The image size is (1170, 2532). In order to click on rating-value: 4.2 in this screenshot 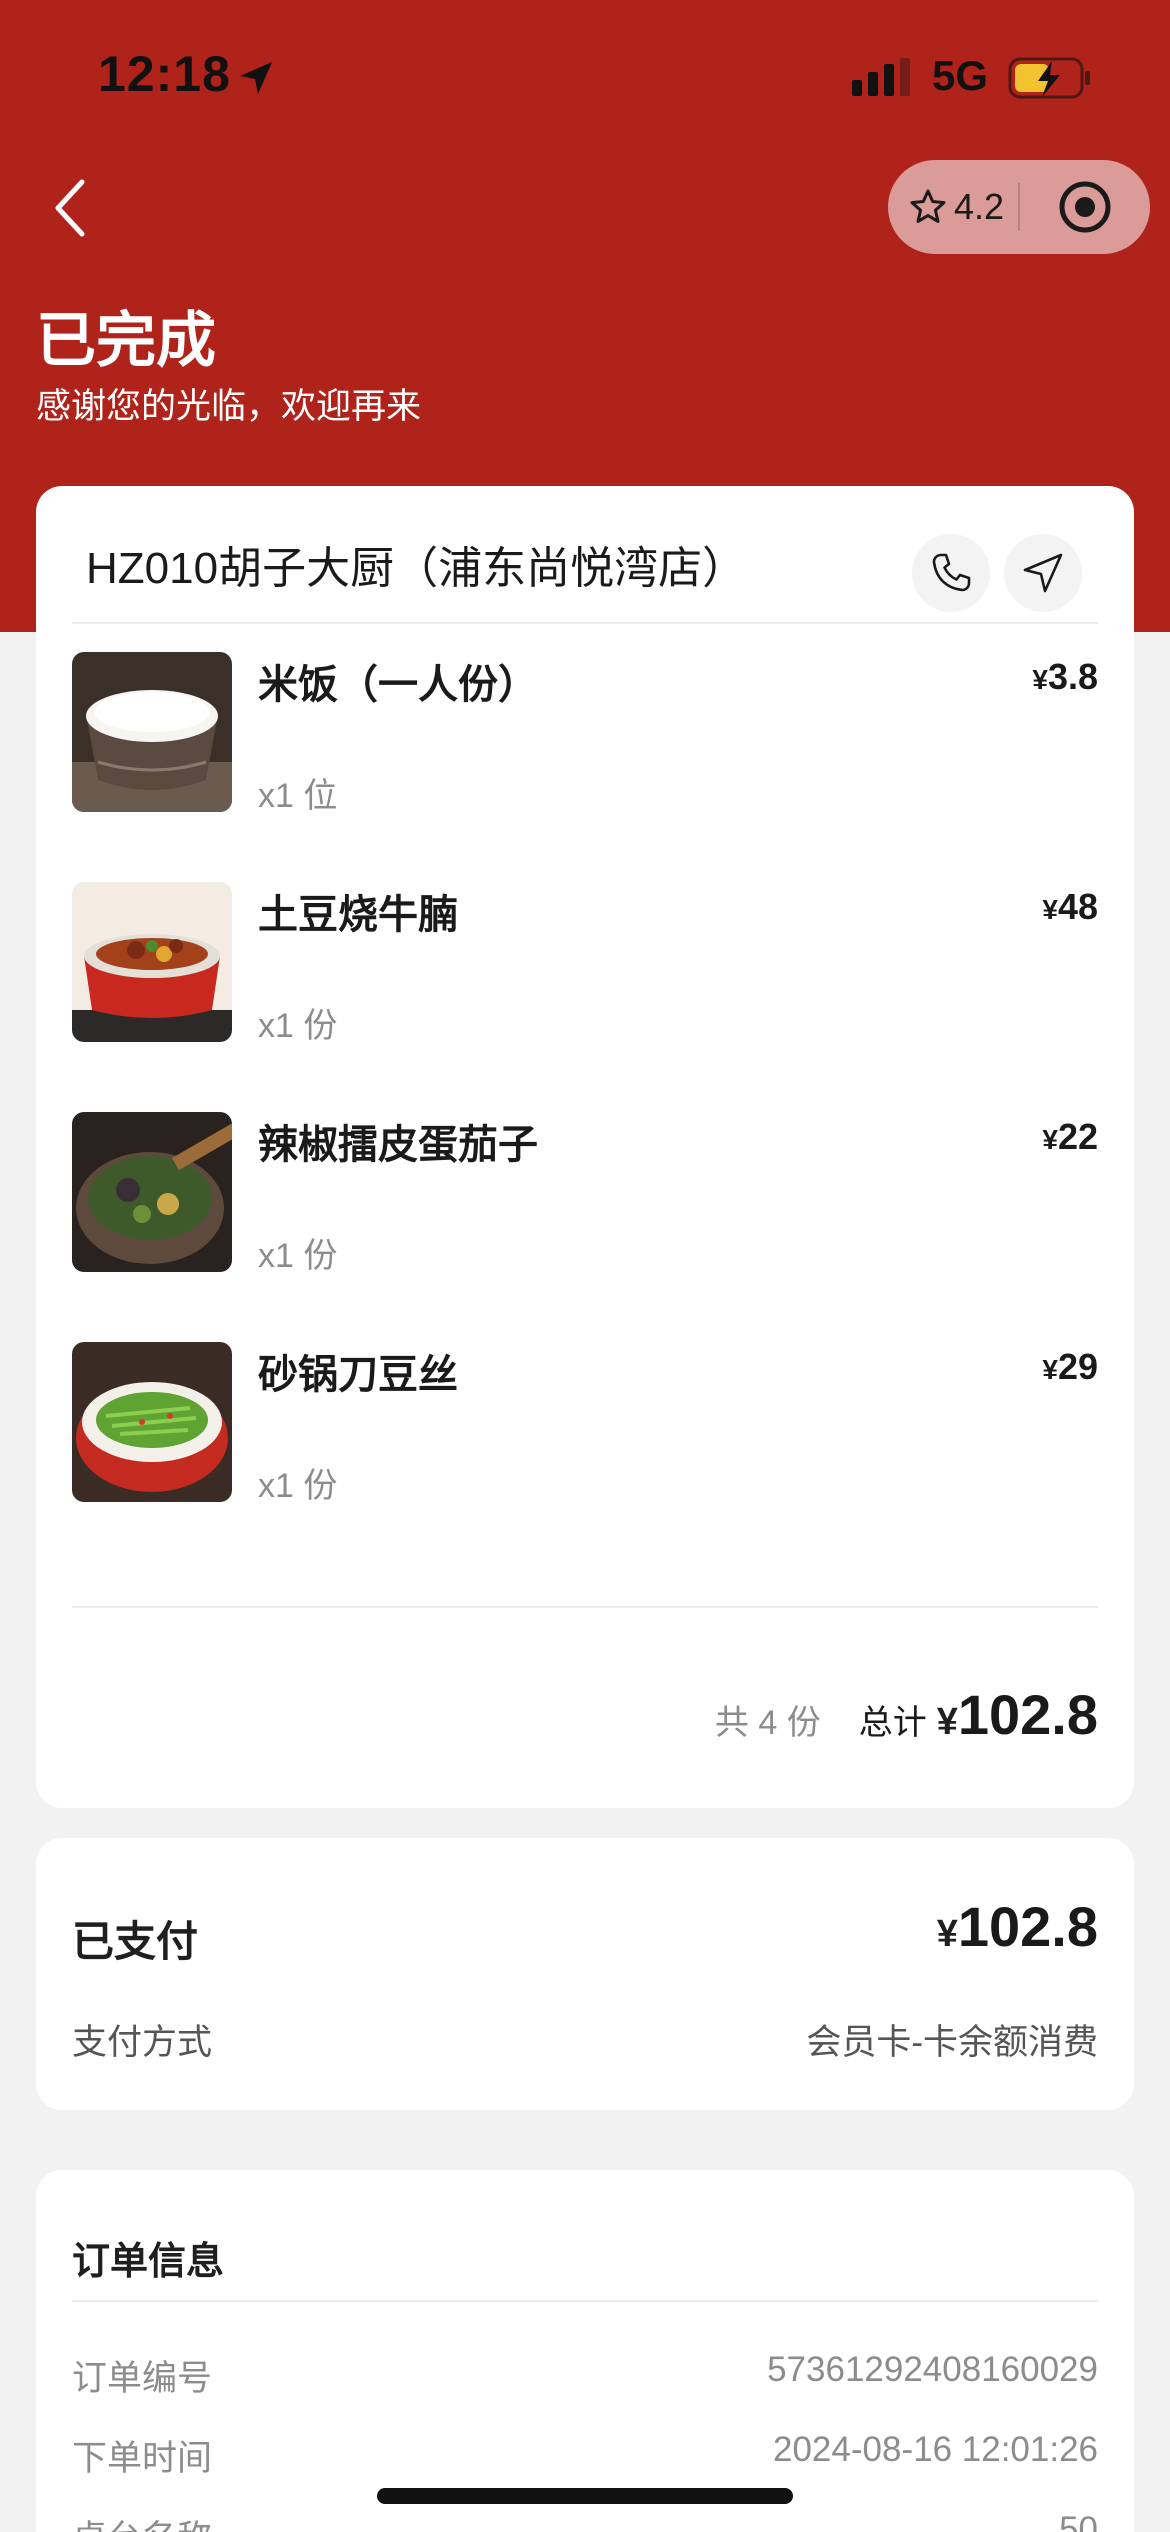, I will do `click(979, 206)`.